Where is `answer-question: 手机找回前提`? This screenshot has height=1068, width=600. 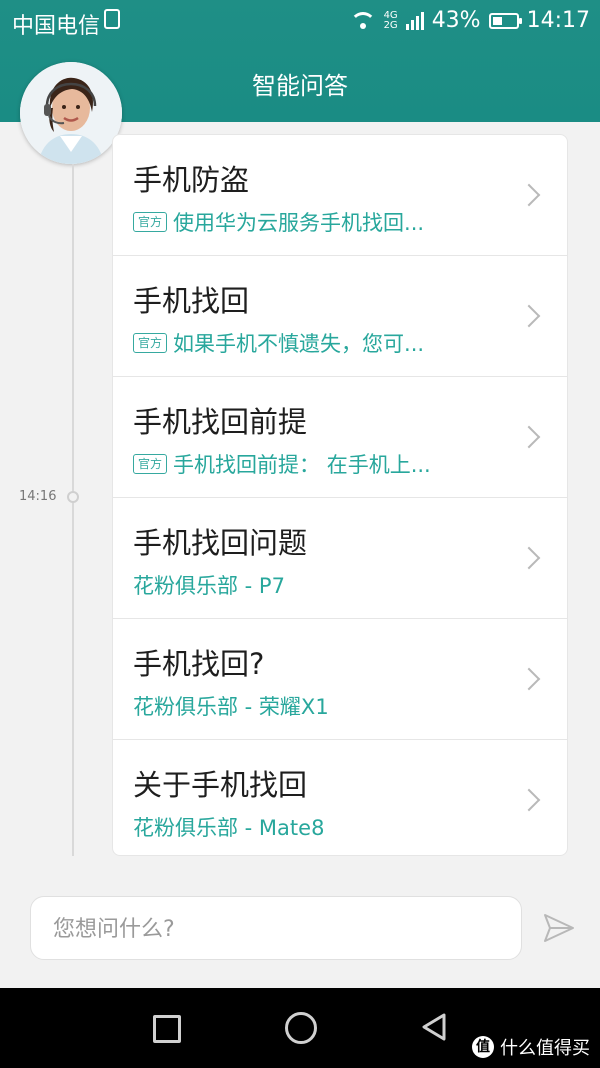 answer-question: 手机找回前提 is located at coordinates (220, 422).